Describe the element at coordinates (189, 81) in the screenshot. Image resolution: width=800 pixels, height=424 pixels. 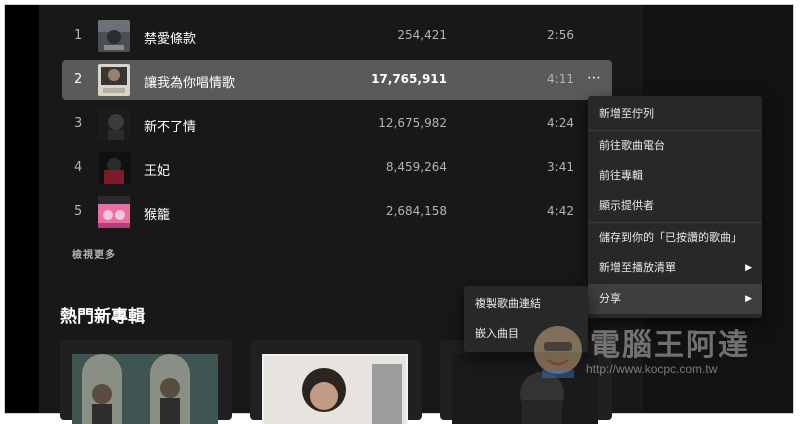
I see `track-title: 讓我為你唱情歌` at that location.